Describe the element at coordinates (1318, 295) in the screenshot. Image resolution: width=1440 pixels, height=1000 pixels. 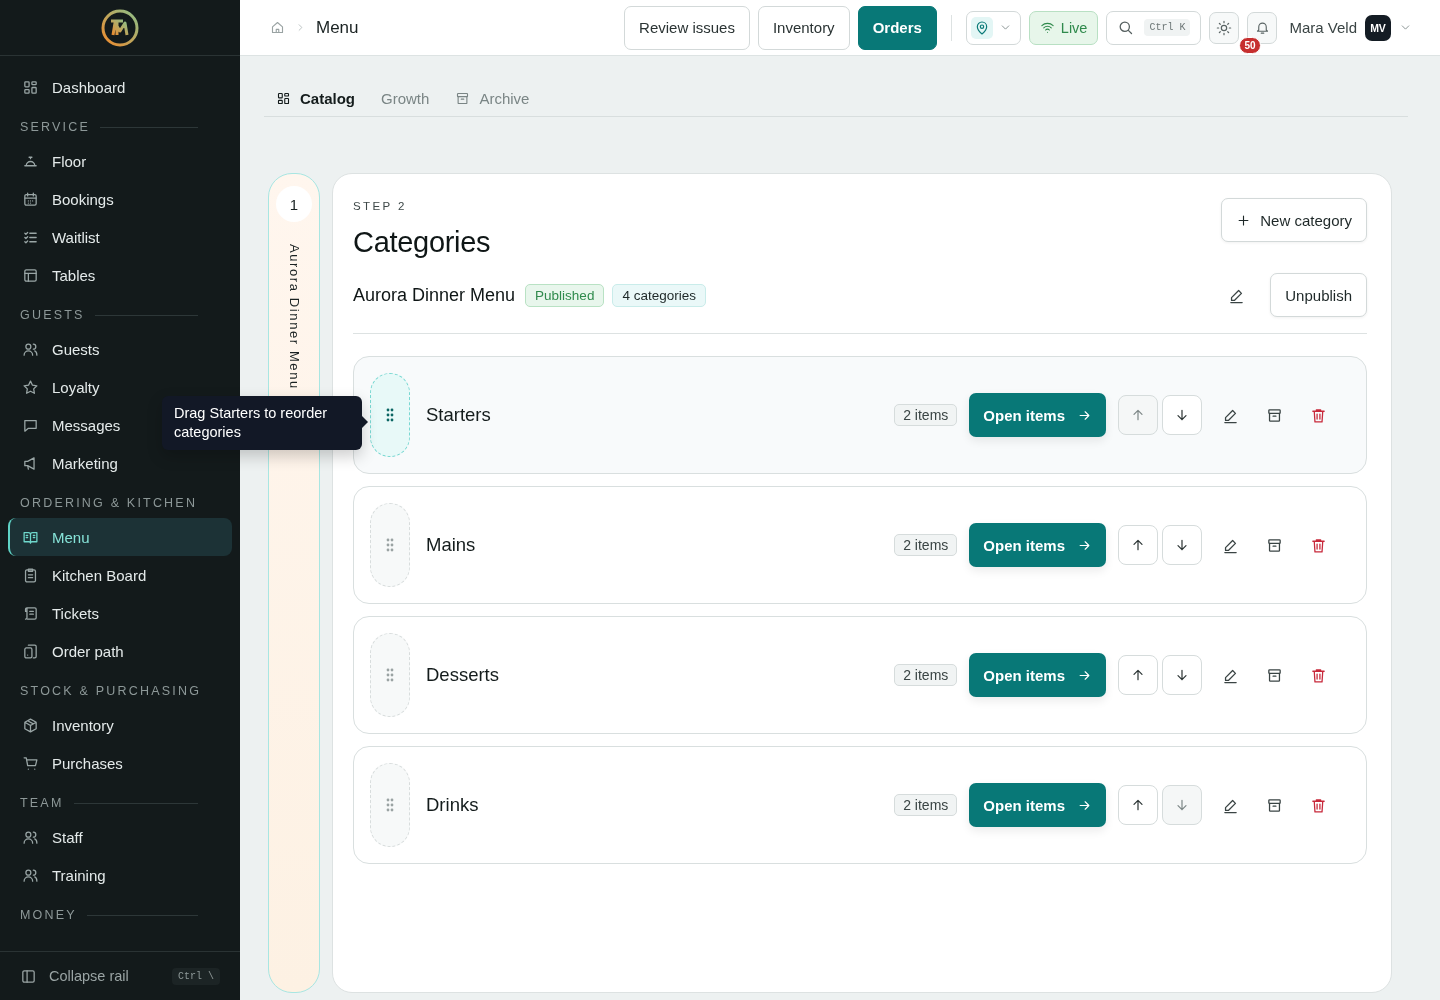
I see `unpublish-button: Unpublish` at that location.